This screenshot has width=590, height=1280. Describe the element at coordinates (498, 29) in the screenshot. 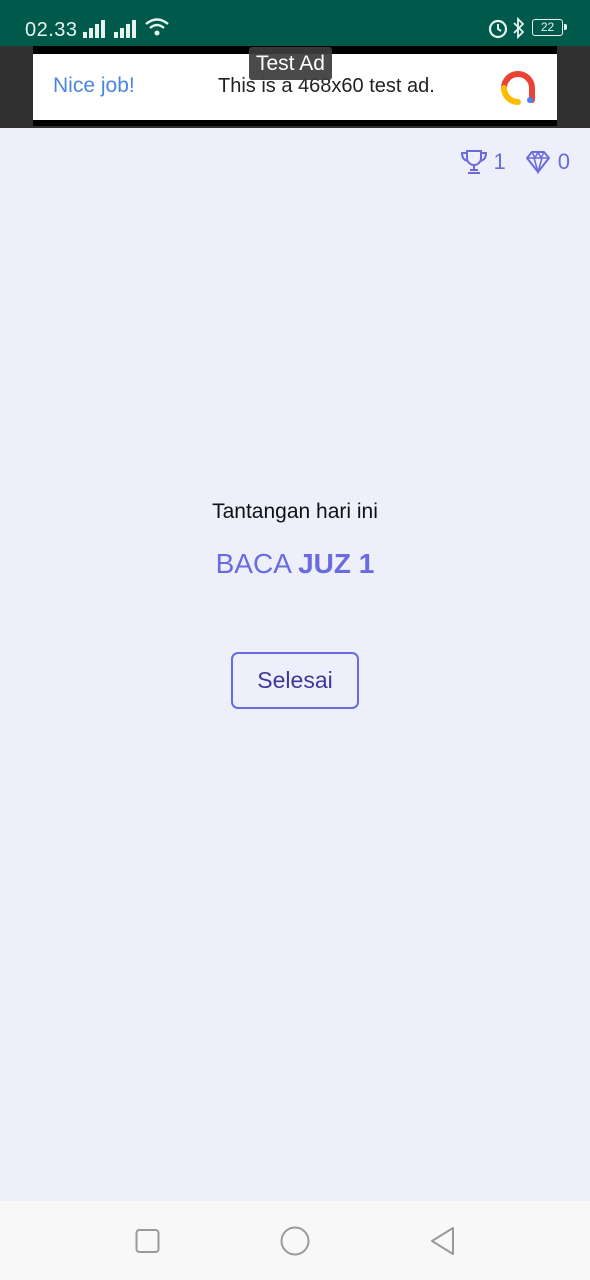

I see `alarm-icon` at that location.